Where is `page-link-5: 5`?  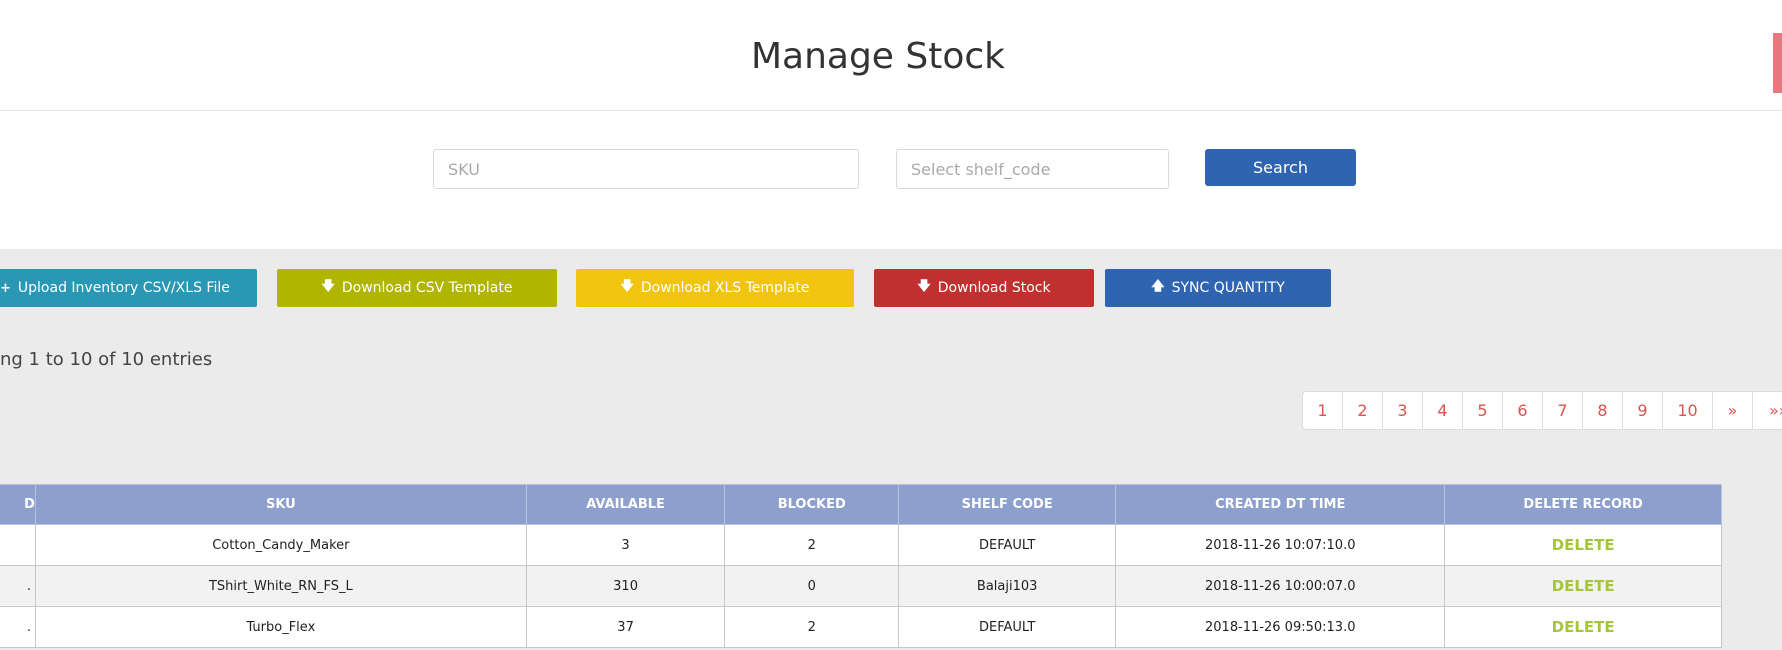 page-link-5: 5 is located at coordinates (1483, 410).